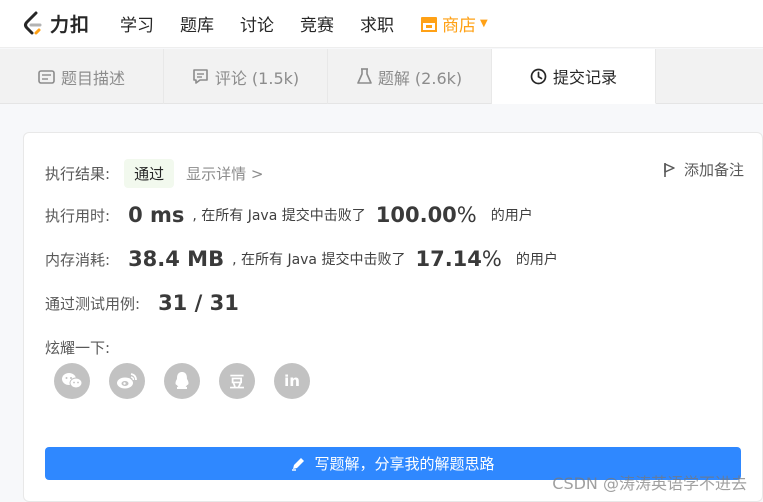 The height and width of the screenshot is (502, 763). I want to click on douban-icon: 豆, so click(237, 381).